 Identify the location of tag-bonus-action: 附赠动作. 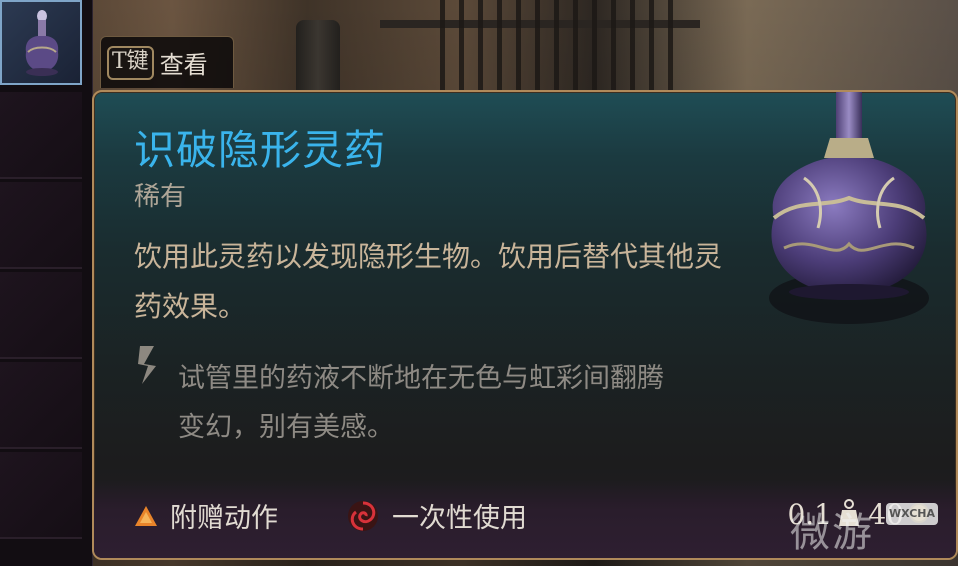
(206, 515).